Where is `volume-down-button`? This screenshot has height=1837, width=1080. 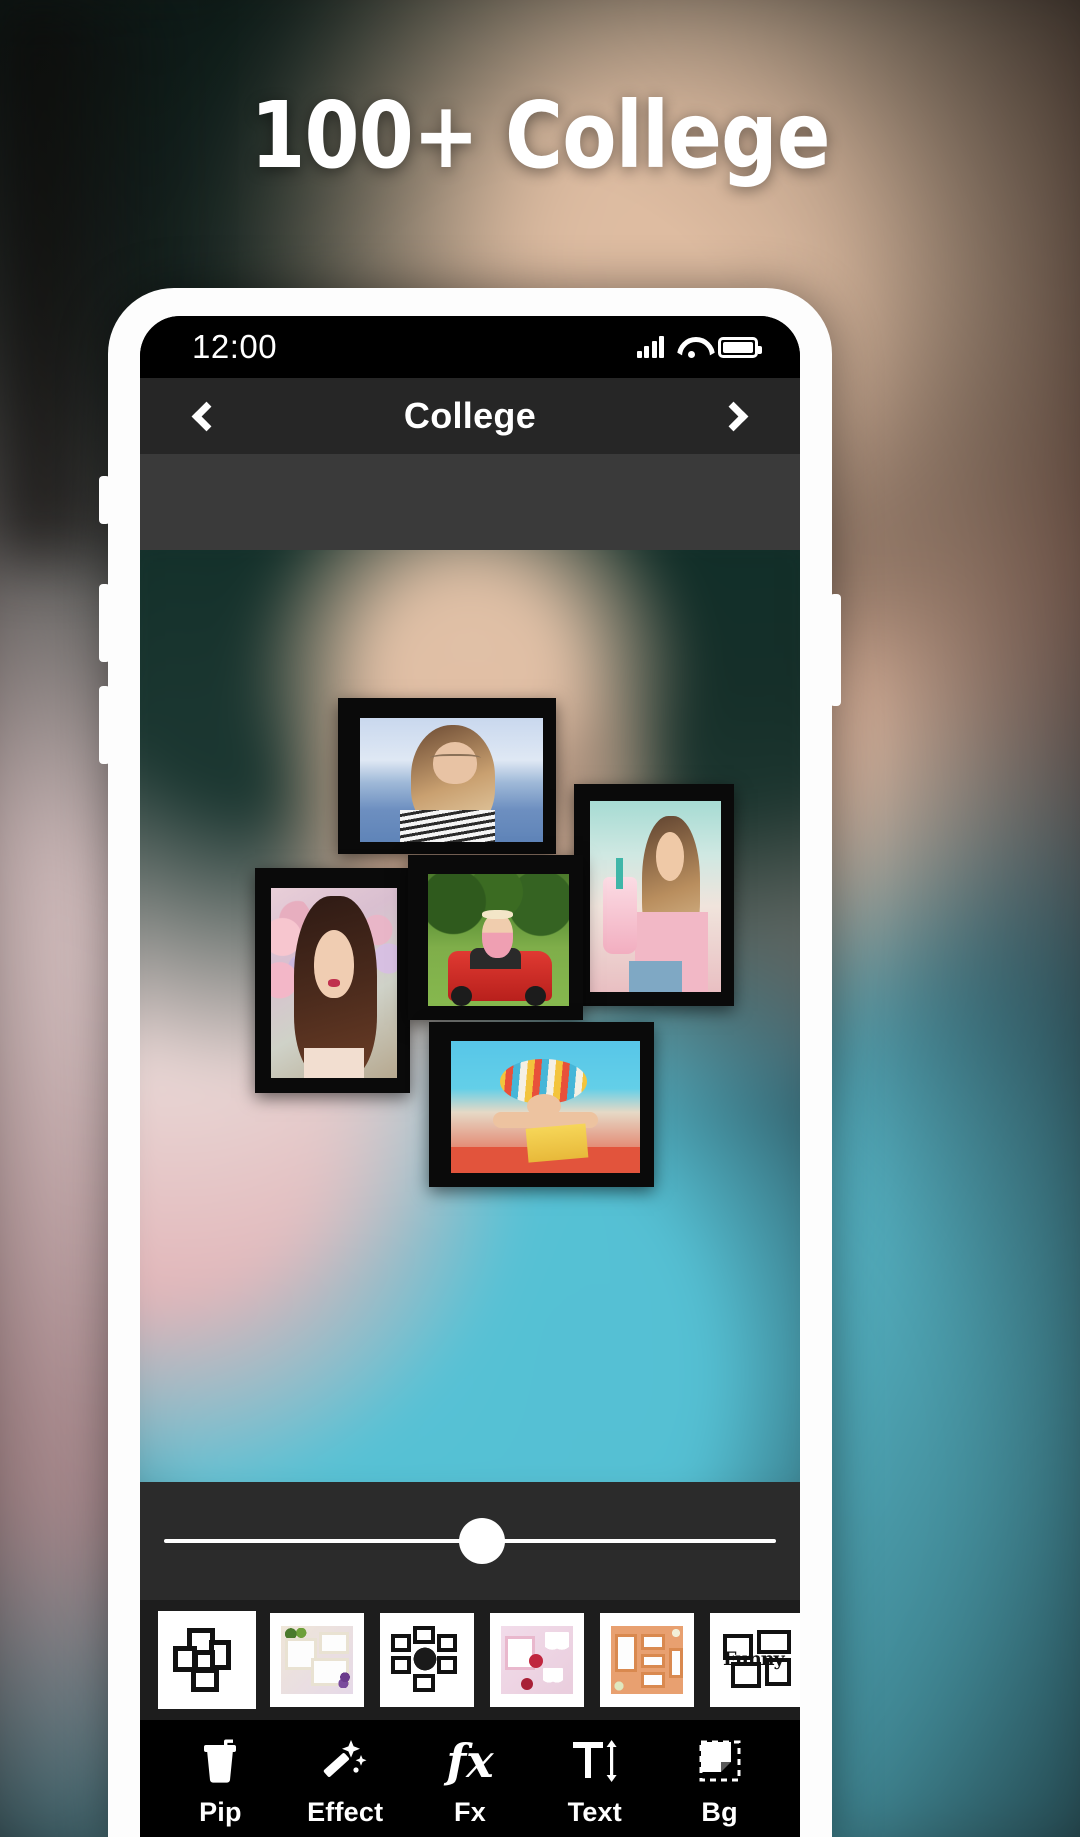
volume-down-button is located at coordinates (104, 725).